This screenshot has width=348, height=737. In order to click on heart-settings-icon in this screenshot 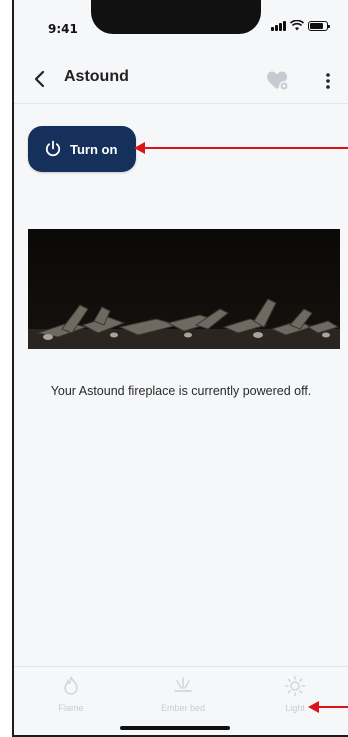, I will do `click(278, 81)`.